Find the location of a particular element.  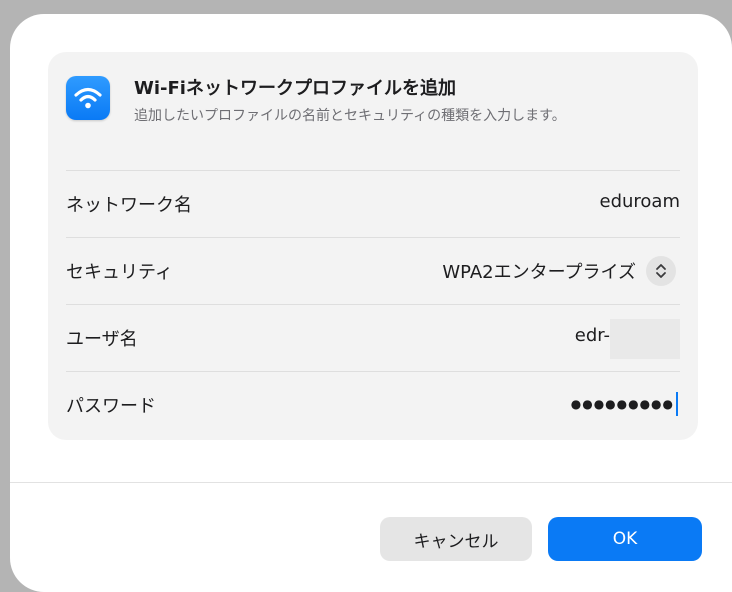

password-row: パスワード ●●●●●●●●● is located at coordinates (373, 404).